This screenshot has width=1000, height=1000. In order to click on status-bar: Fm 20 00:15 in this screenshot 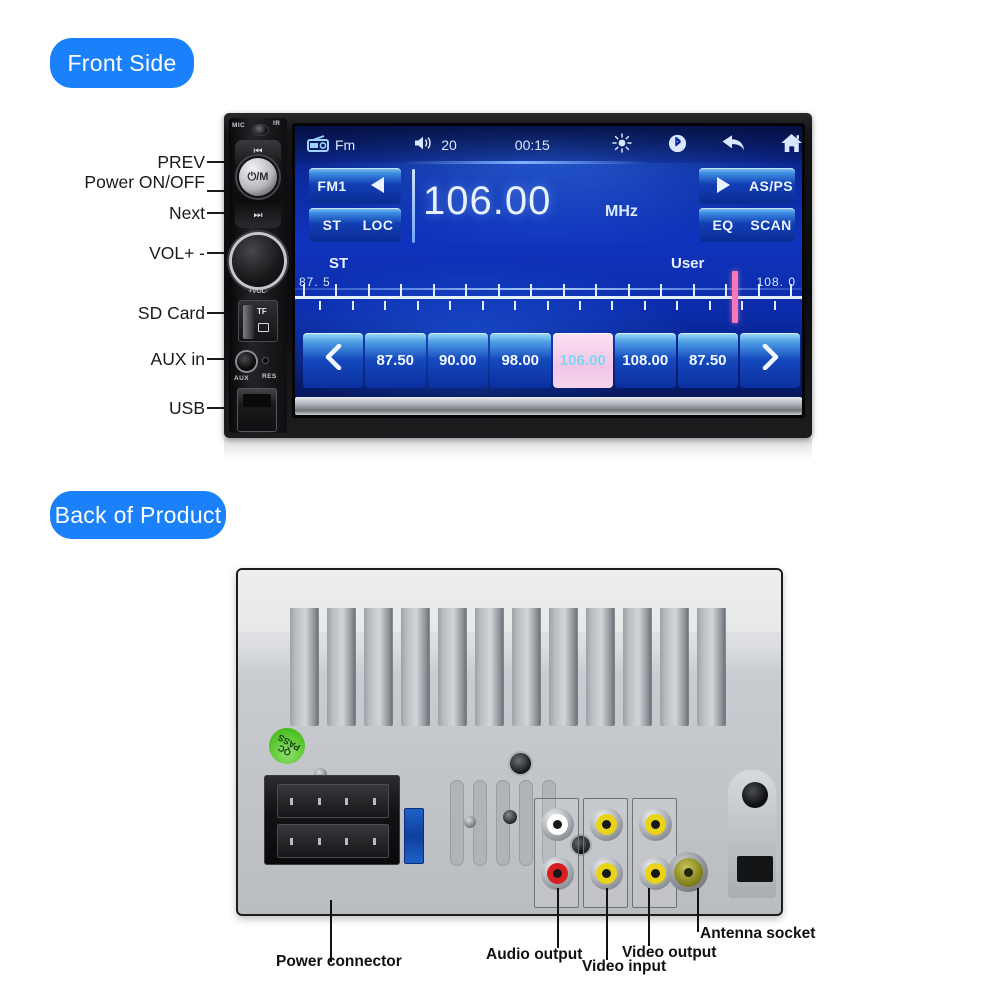, I will do `click(548, 144)`.